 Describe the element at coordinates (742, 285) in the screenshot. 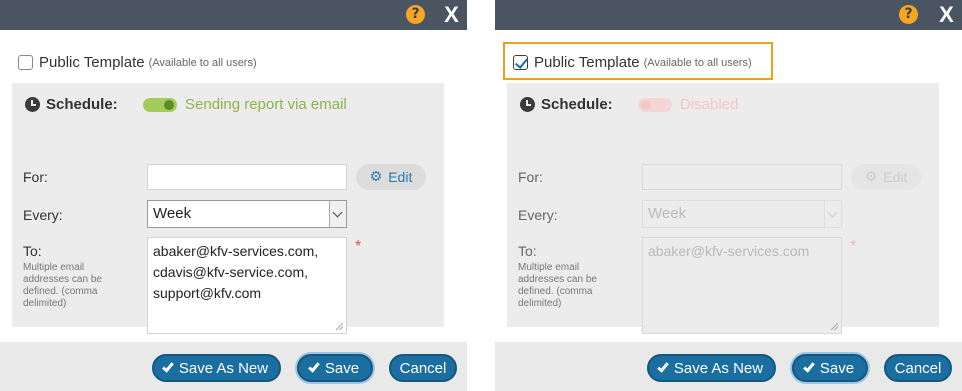

I see `to-textarea: abaker@kfv-services.com` at that location.